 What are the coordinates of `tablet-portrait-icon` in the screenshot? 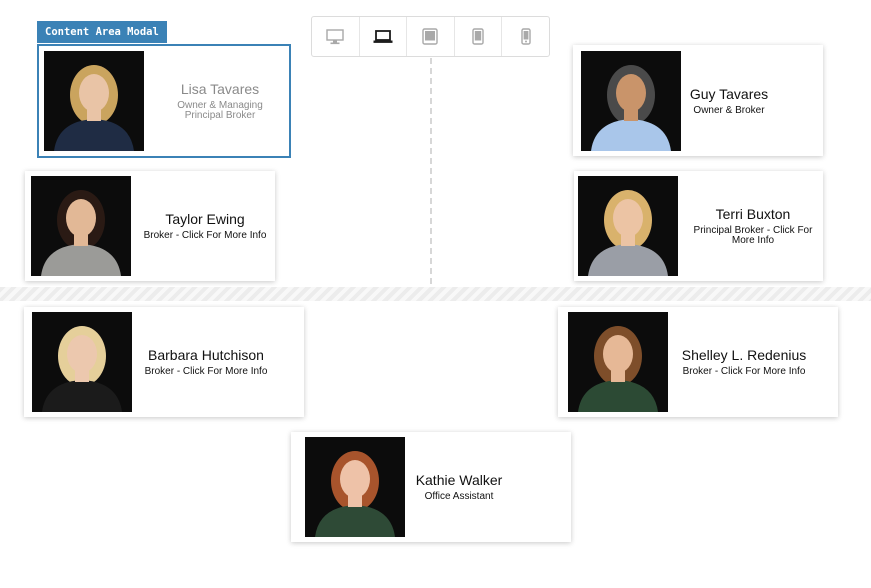 It's located at (478, 36).